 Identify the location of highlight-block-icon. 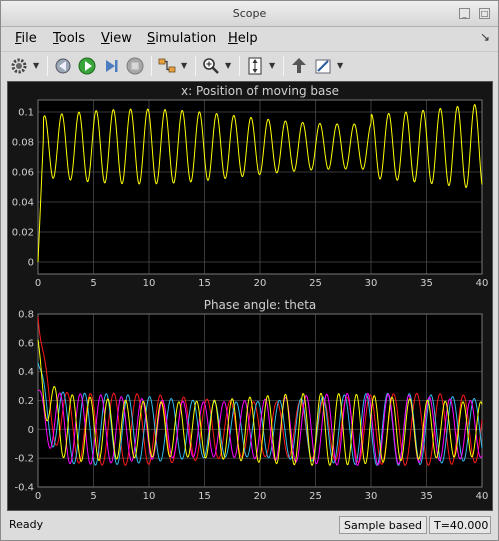
(299, 66).